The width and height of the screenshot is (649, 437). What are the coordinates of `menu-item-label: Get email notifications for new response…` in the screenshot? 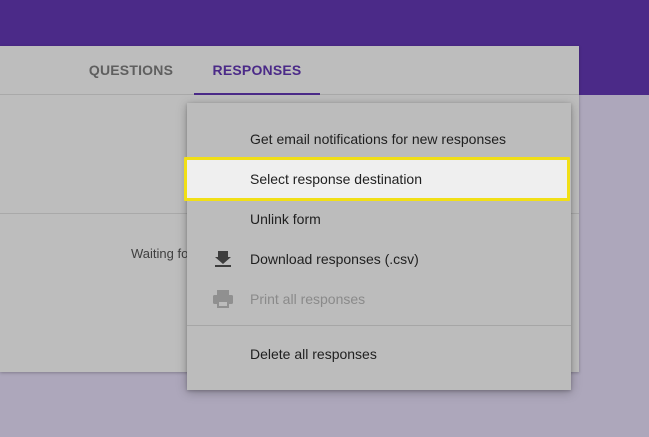 It's located at (378, 139).